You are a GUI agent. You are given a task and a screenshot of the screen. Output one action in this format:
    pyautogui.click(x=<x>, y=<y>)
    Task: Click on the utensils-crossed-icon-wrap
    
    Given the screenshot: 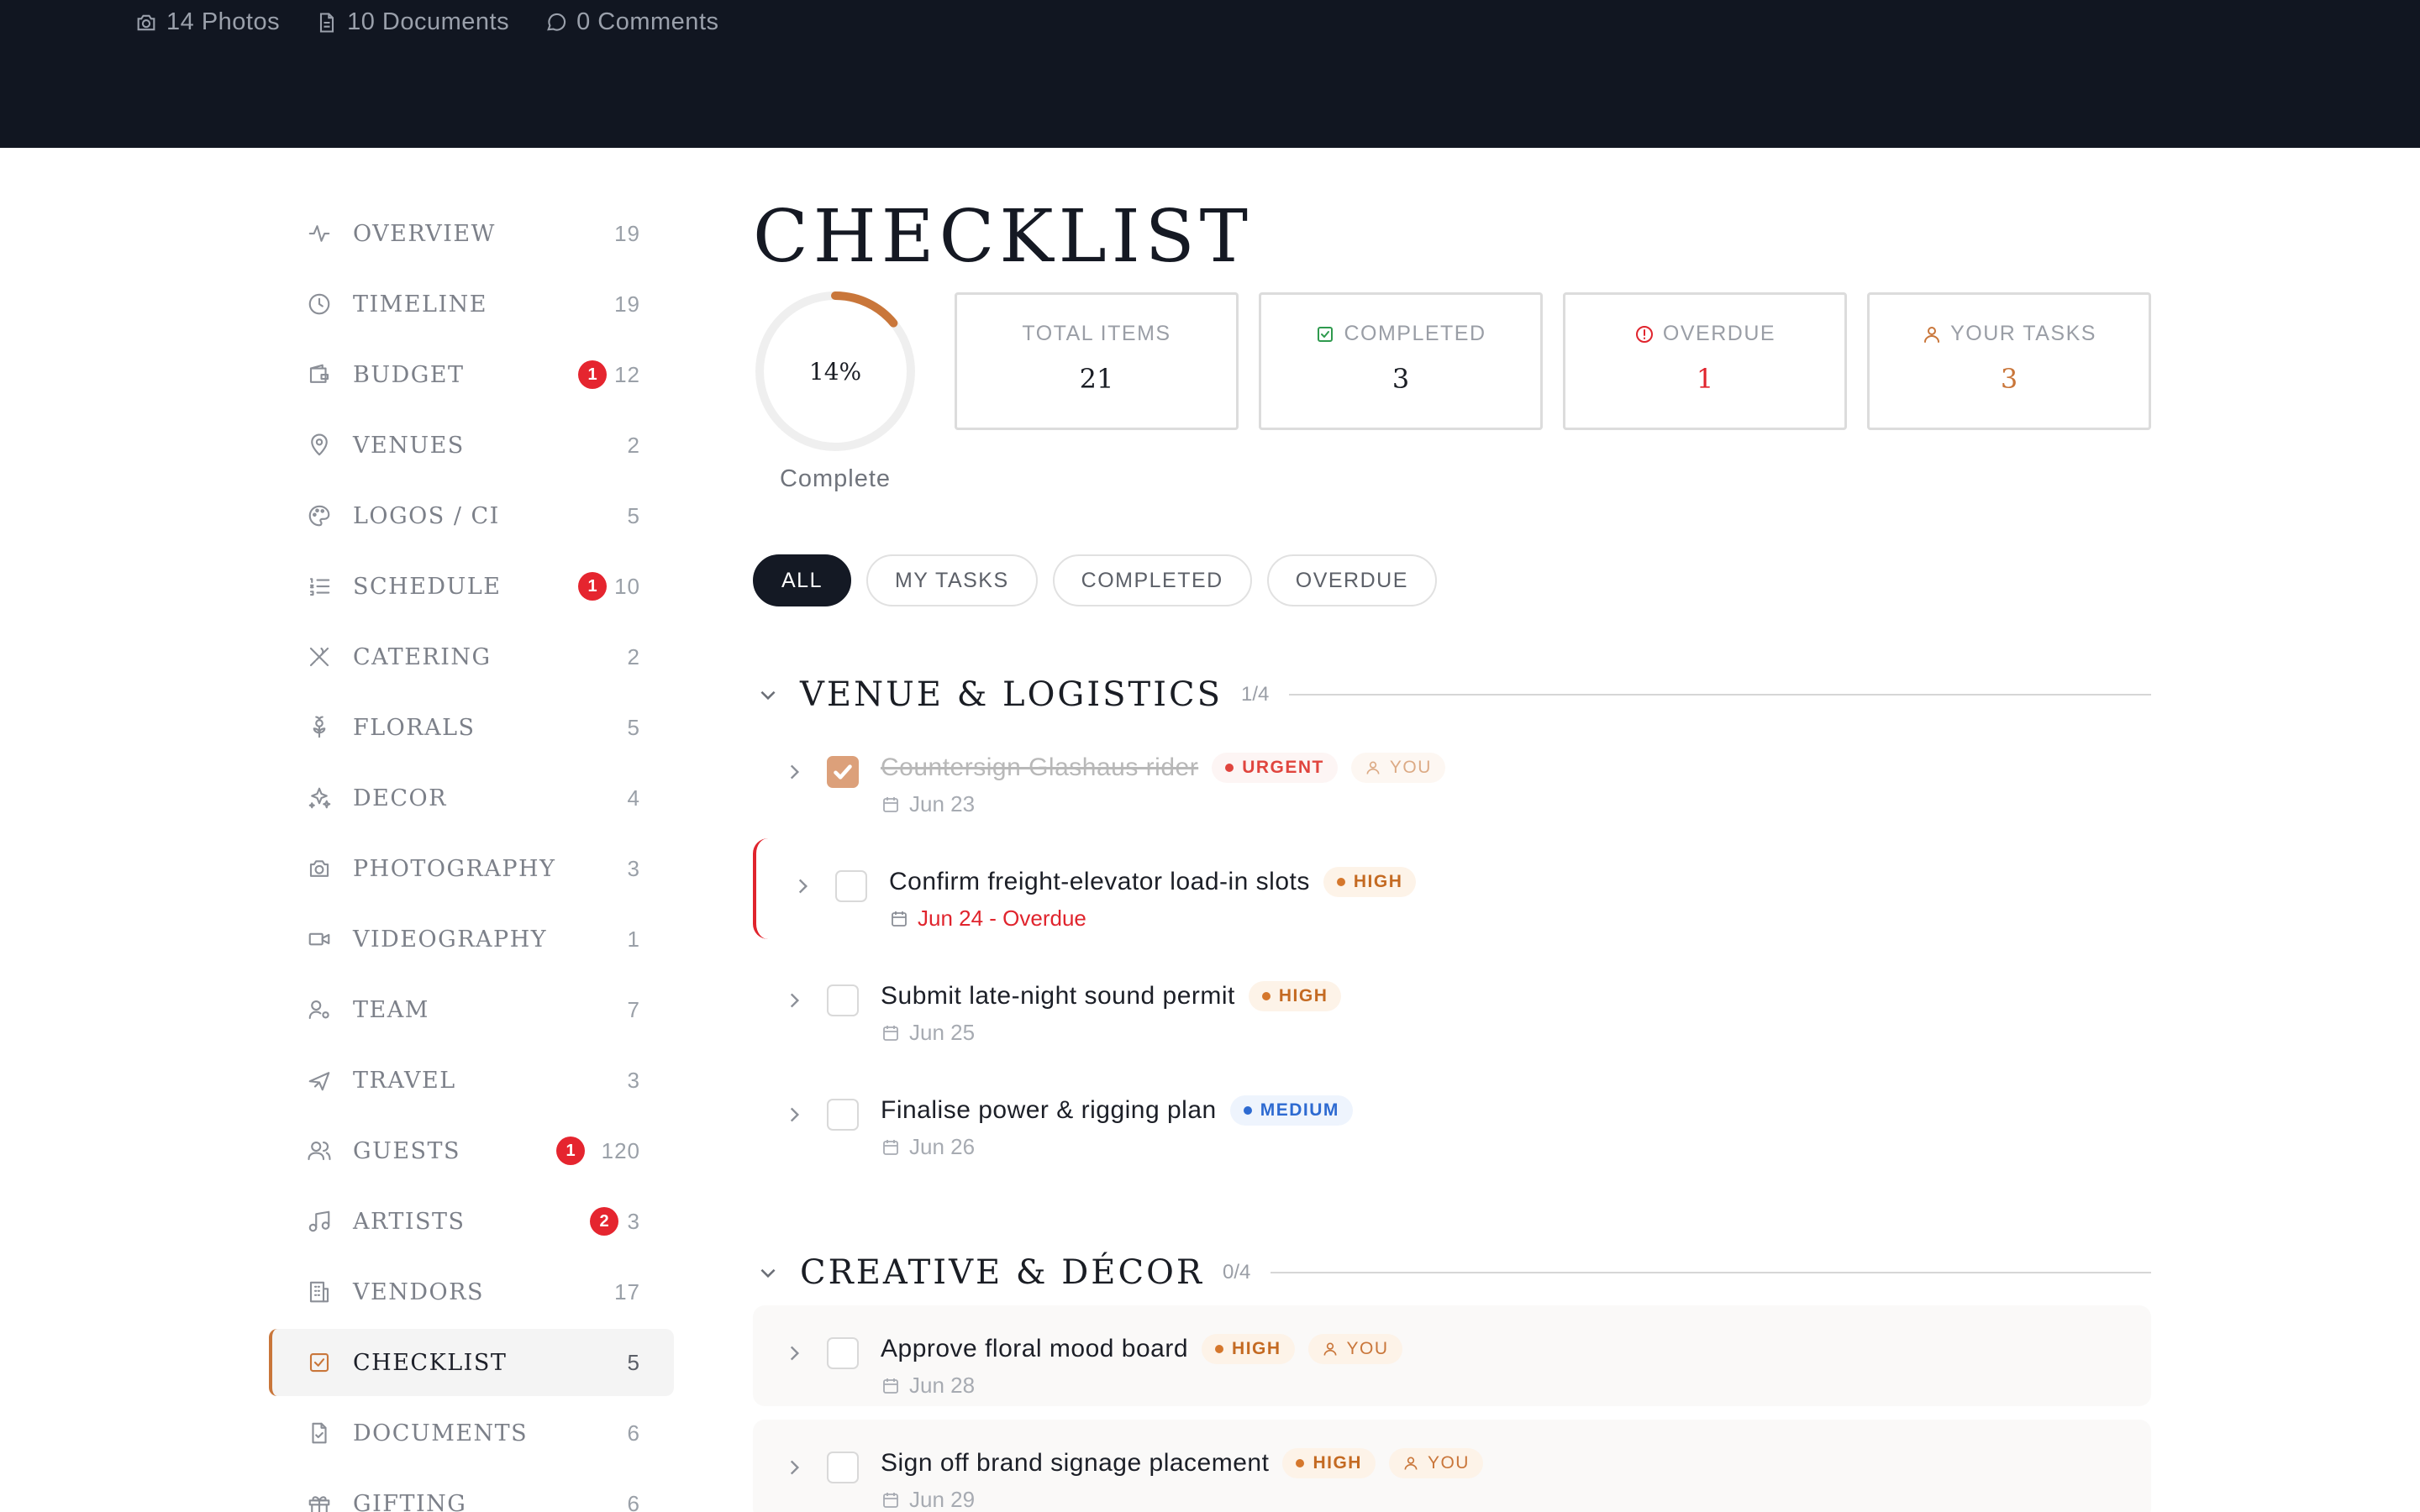 What is the action you would take?
    pyautogui.click(x=319, y=656)
    